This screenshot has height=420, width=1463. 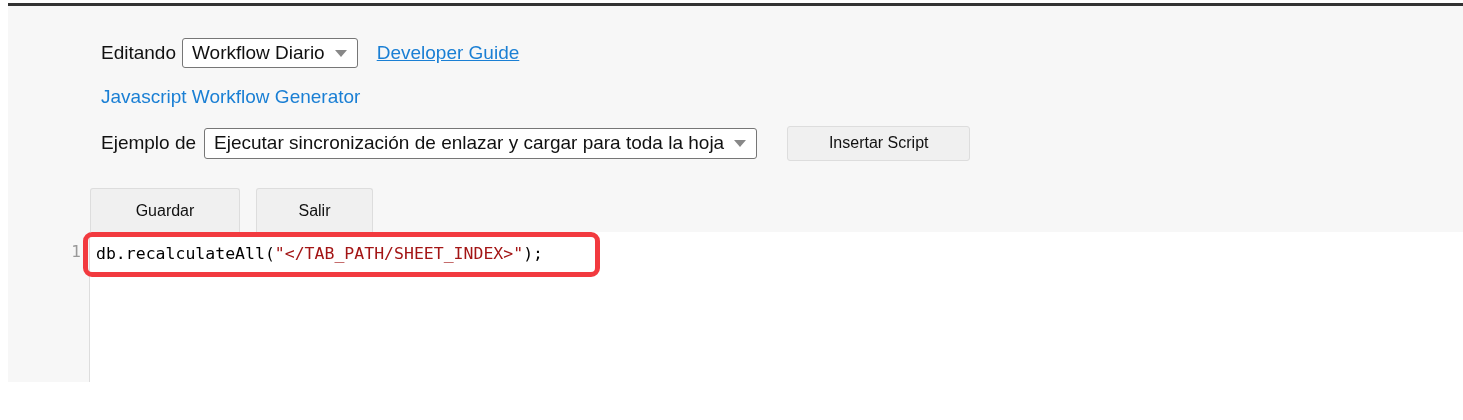 What do you see at coordinates (879, 143) in the screenshot?
I see `insert-script-button: Insertar Script` at bounding box center [879, 143].